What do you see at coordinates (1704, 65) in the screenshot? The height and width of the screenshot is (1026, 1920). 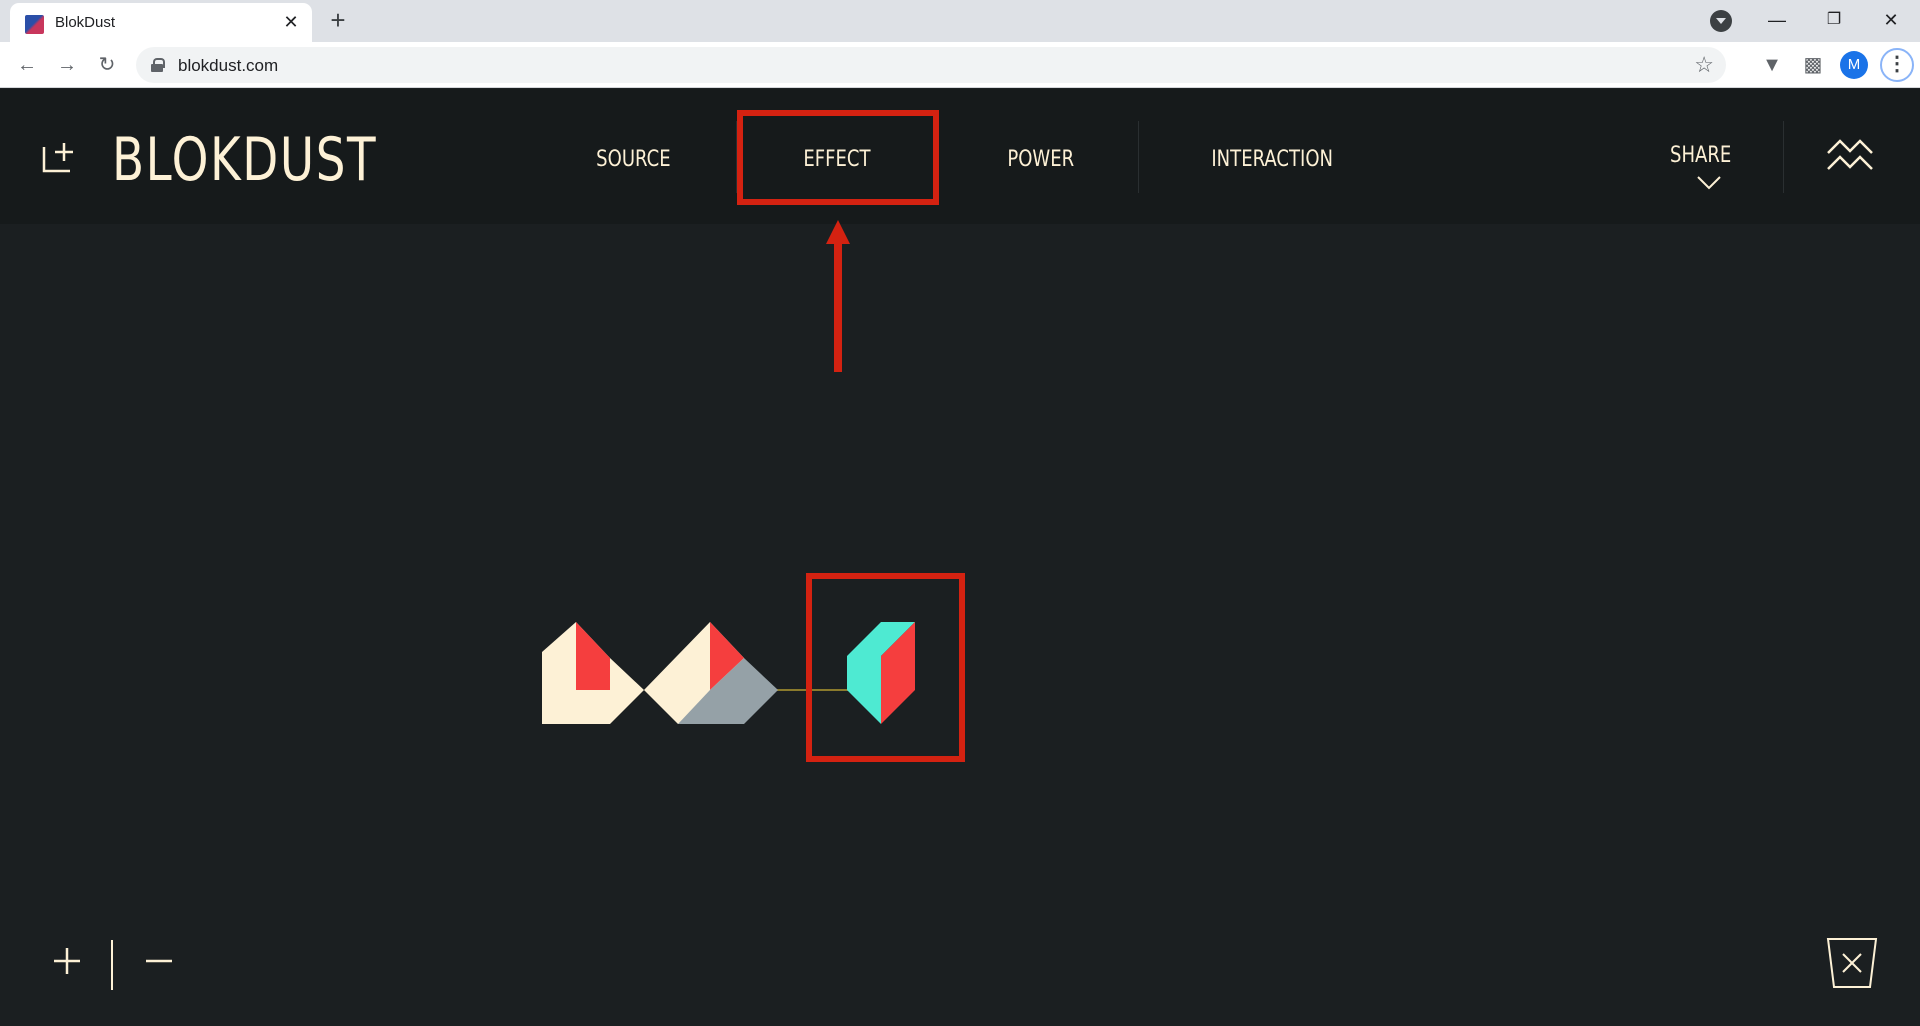 I see `bookmark-star-icon: ☆` at bounding box center [1704, 65].